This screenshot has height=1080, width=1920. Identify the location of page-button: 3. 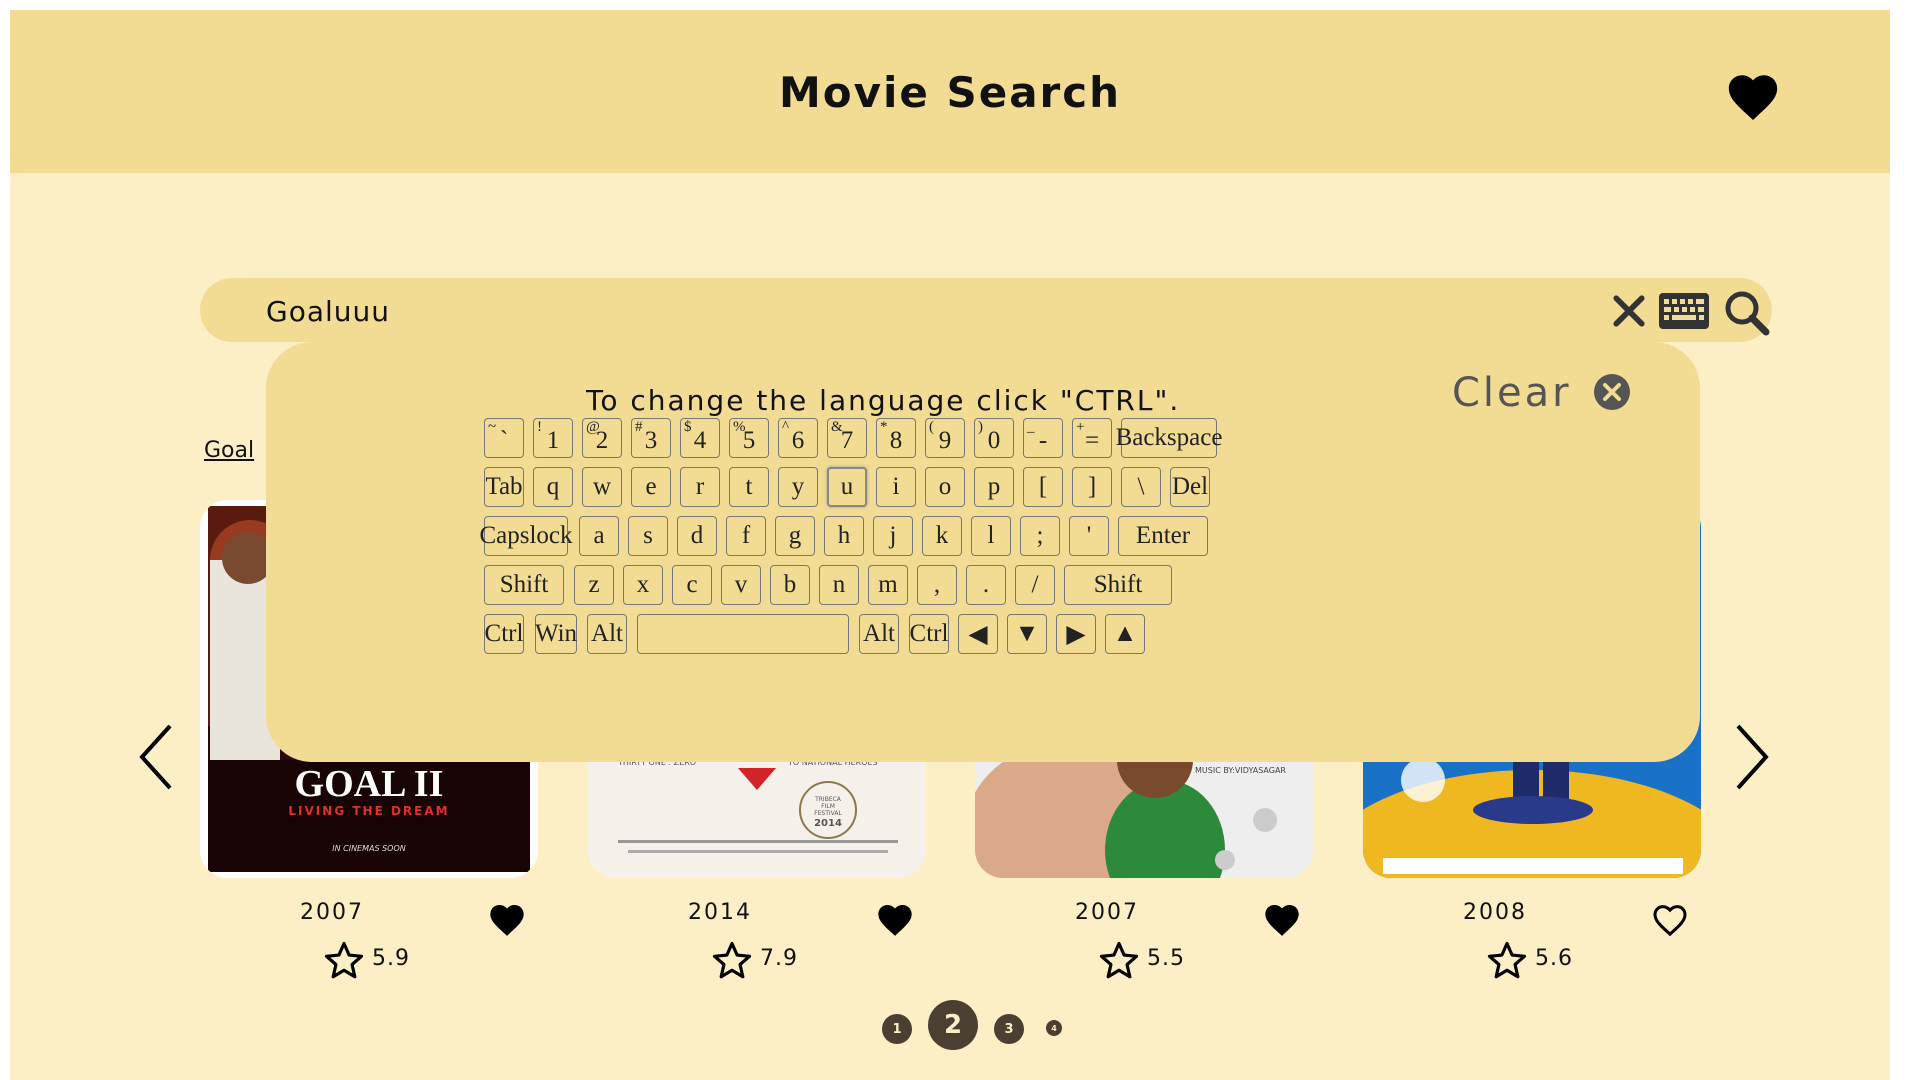
(1009, 1029).